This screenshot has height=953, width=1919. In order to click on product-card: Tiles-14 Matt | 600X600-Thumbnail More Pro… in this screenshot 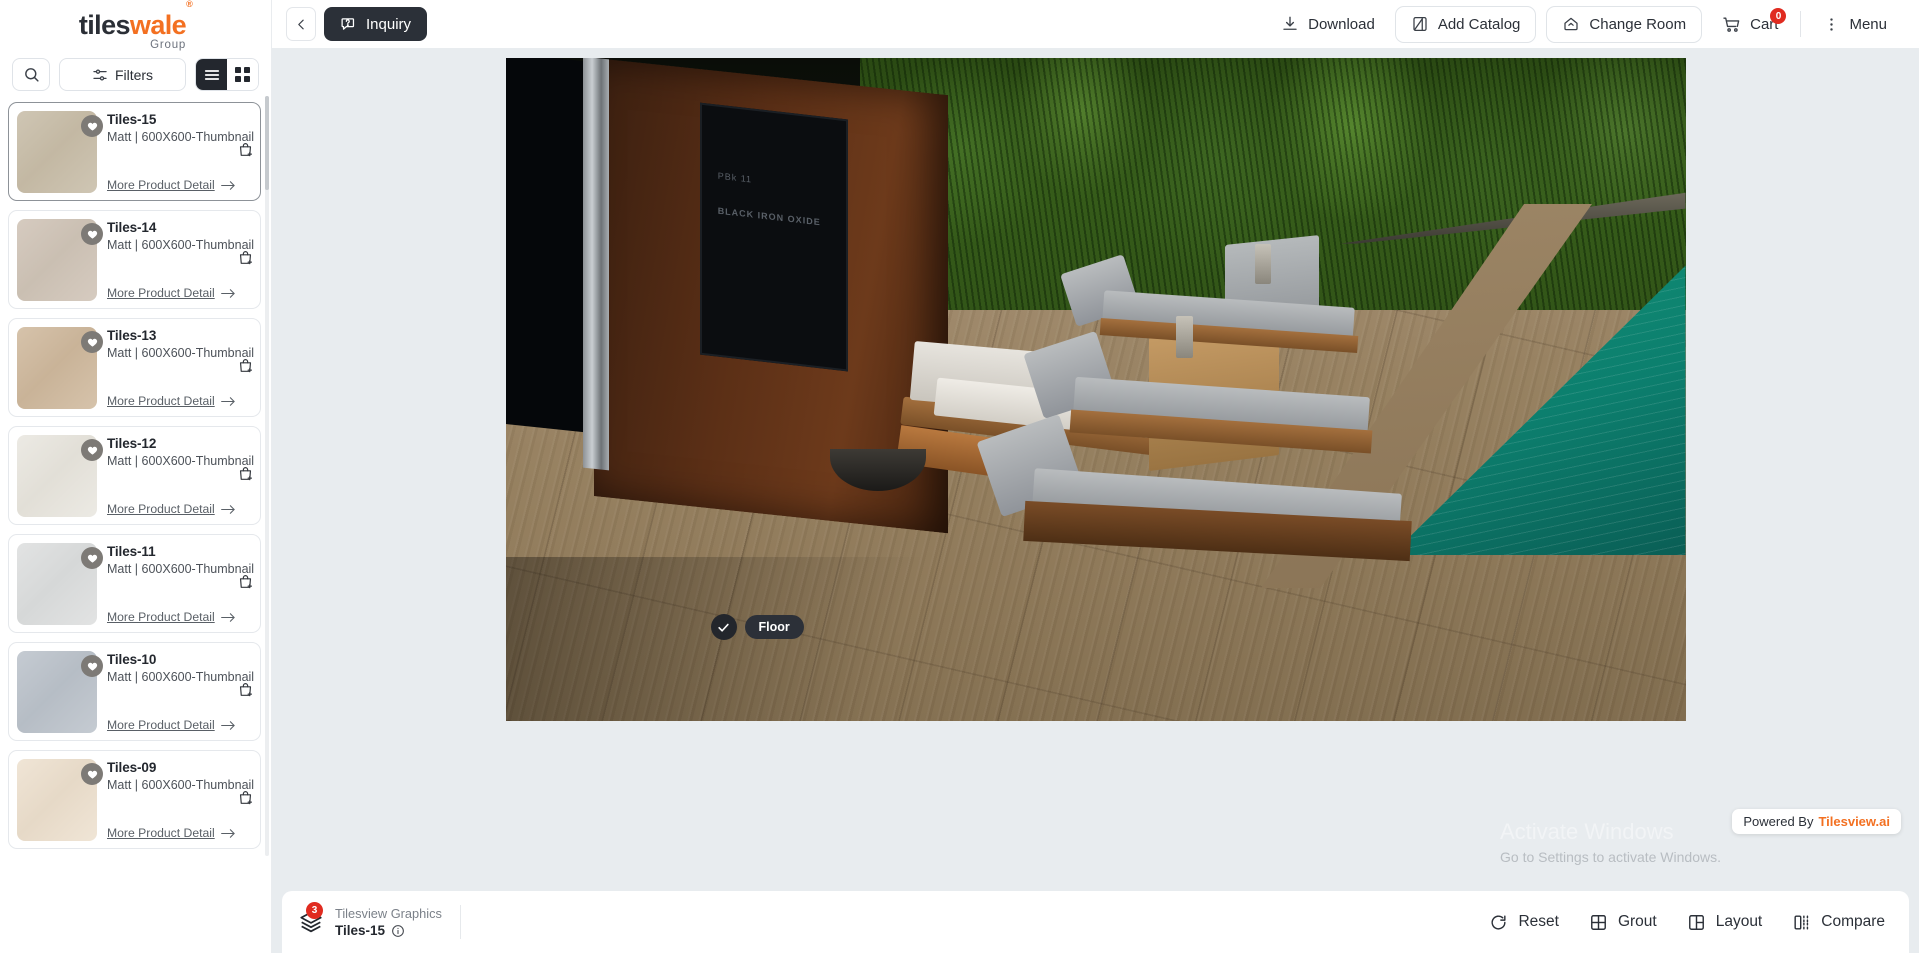, I will do `click(134, 259)`.